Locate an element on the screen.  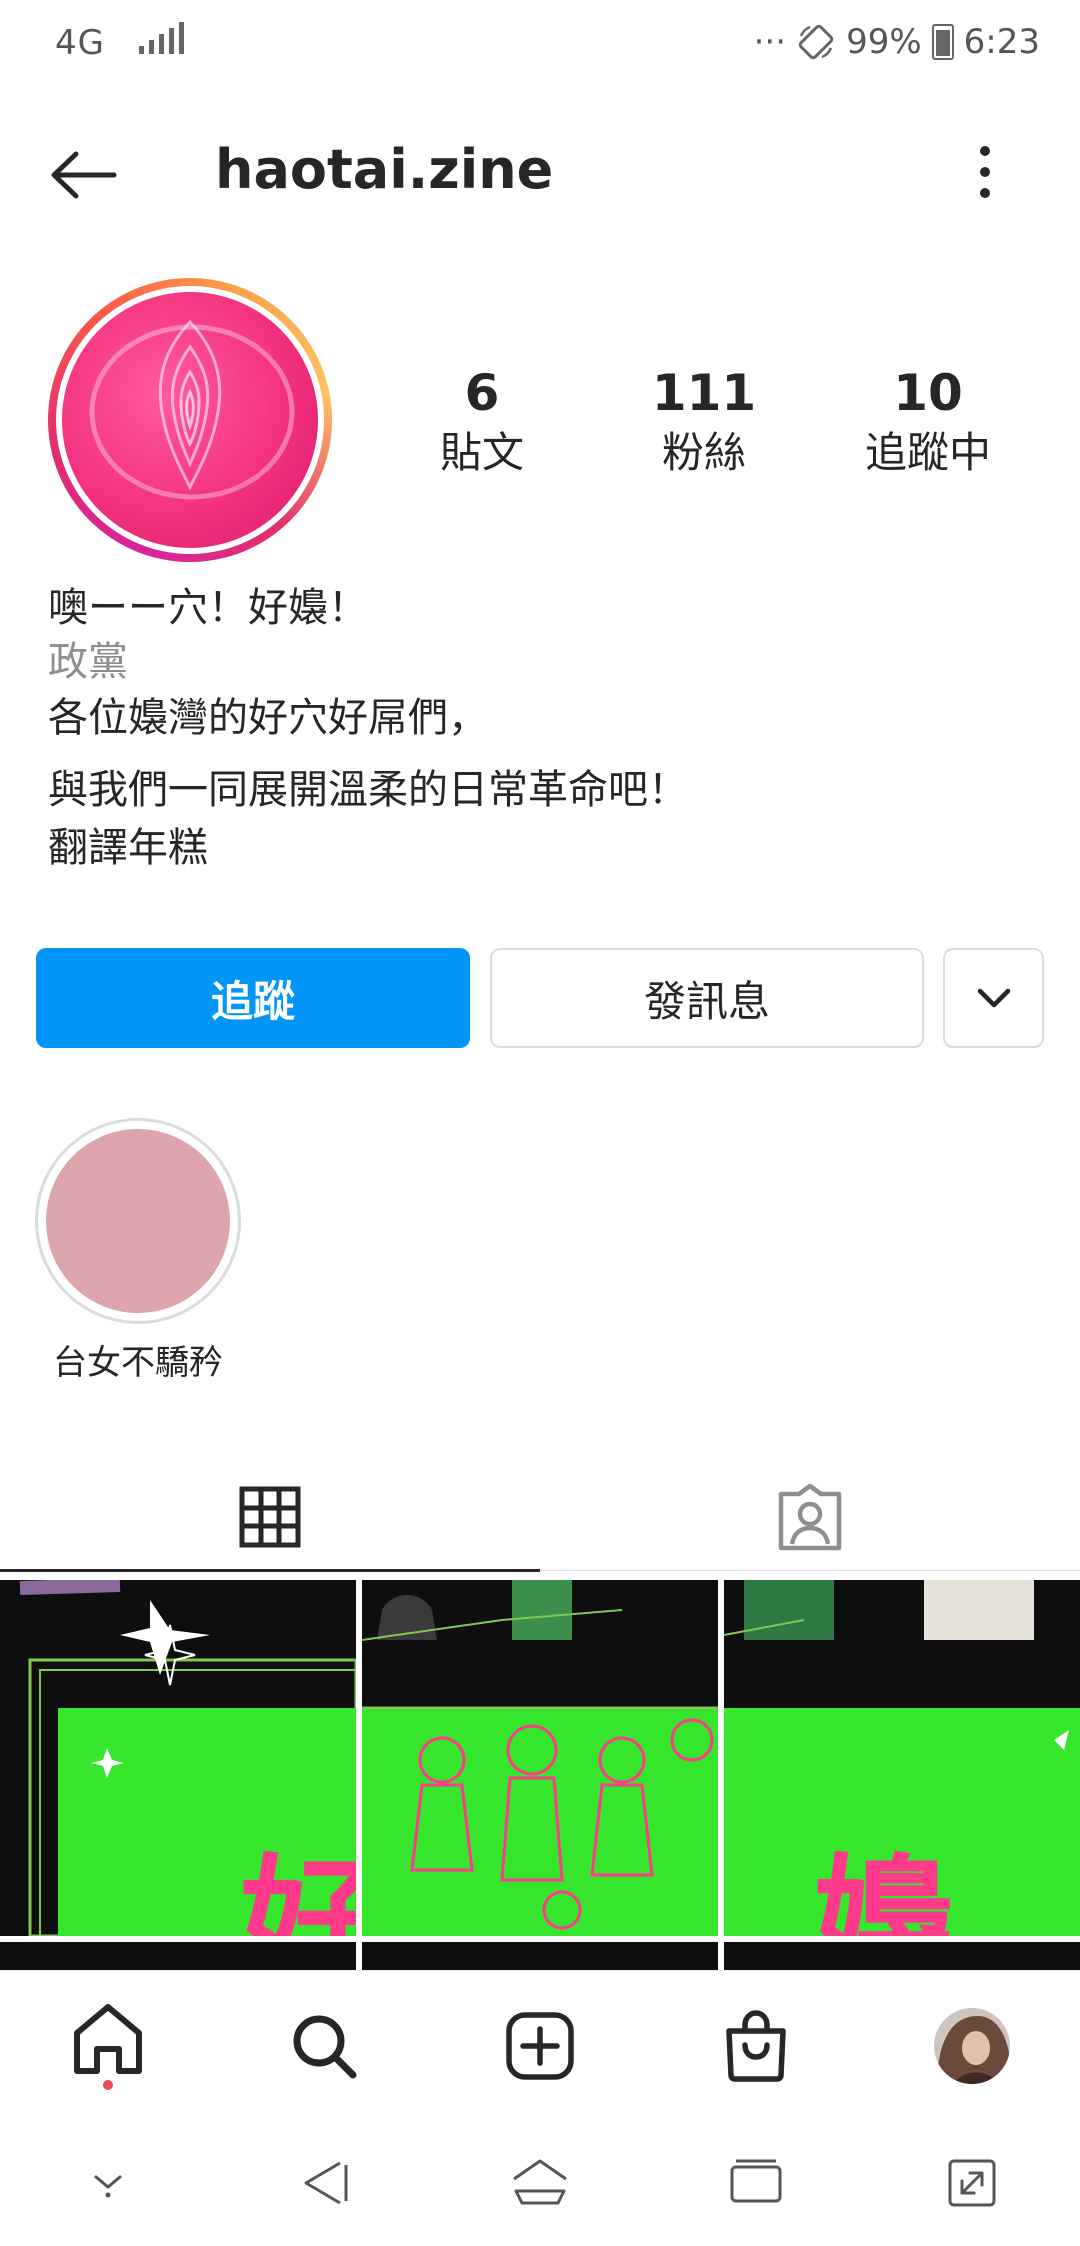
back-button is located at coordinates (83, 175).